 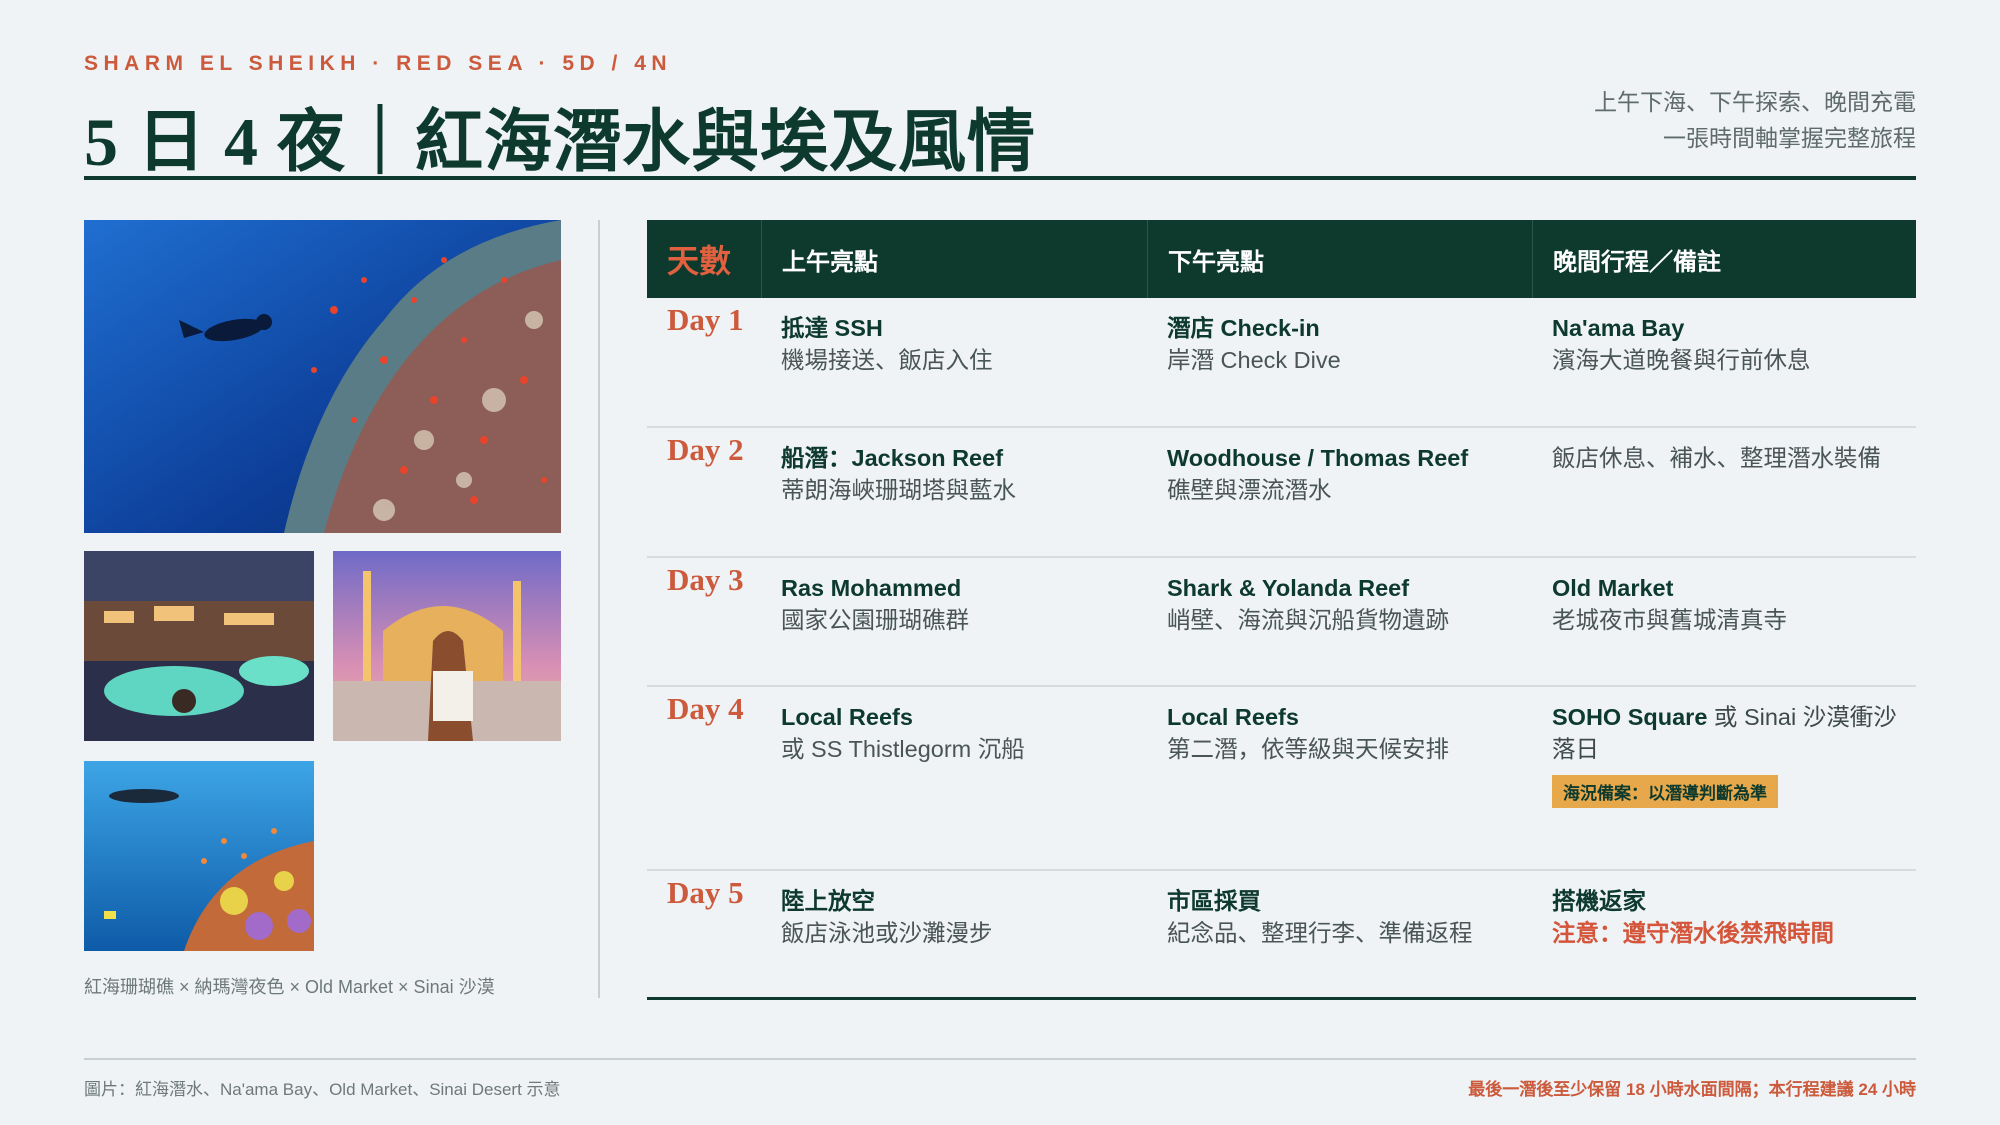 What do you see at coordinates (1755, 120) in the screenshot?
I see `tagline: 上午下海、下午探索、晚間充電 一張時間軸掌握完整旅程` at bounding box center [1755, 120].